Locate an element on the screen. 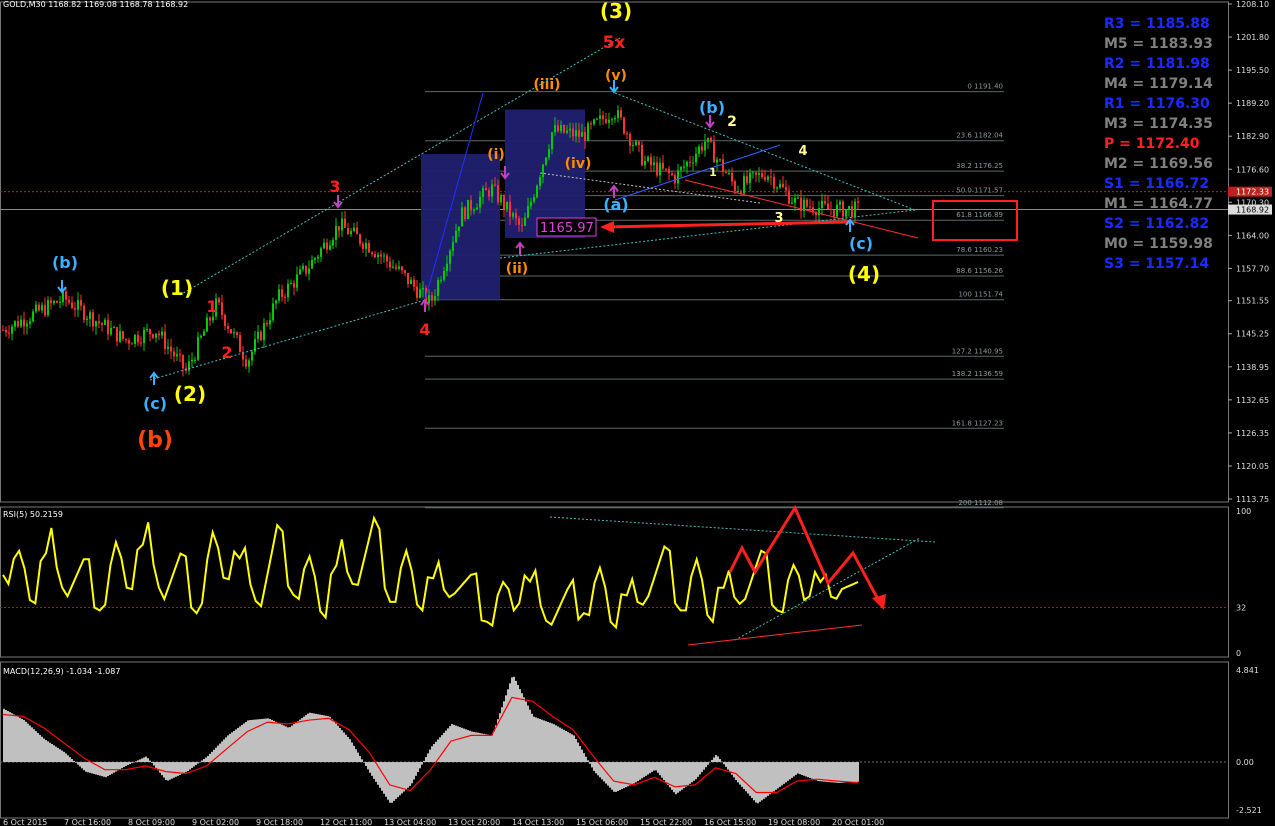 Image resolution: width=1275 pixels, height=826 pixels. wave-label: (ii) is located at coordinates (517, 269).